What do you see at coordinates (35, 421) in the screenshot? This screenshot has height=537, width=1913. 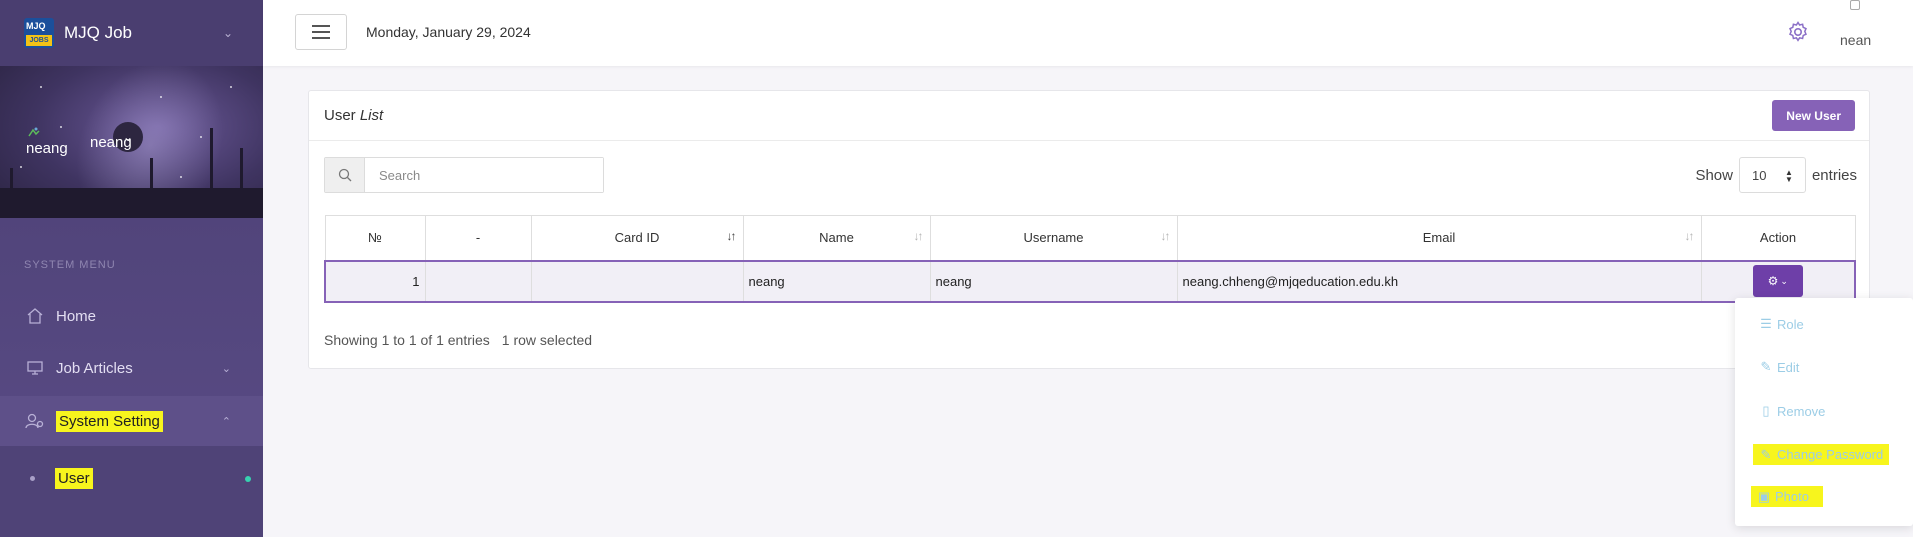 I see `users-gear-icon` at bounding box center [35, 421].